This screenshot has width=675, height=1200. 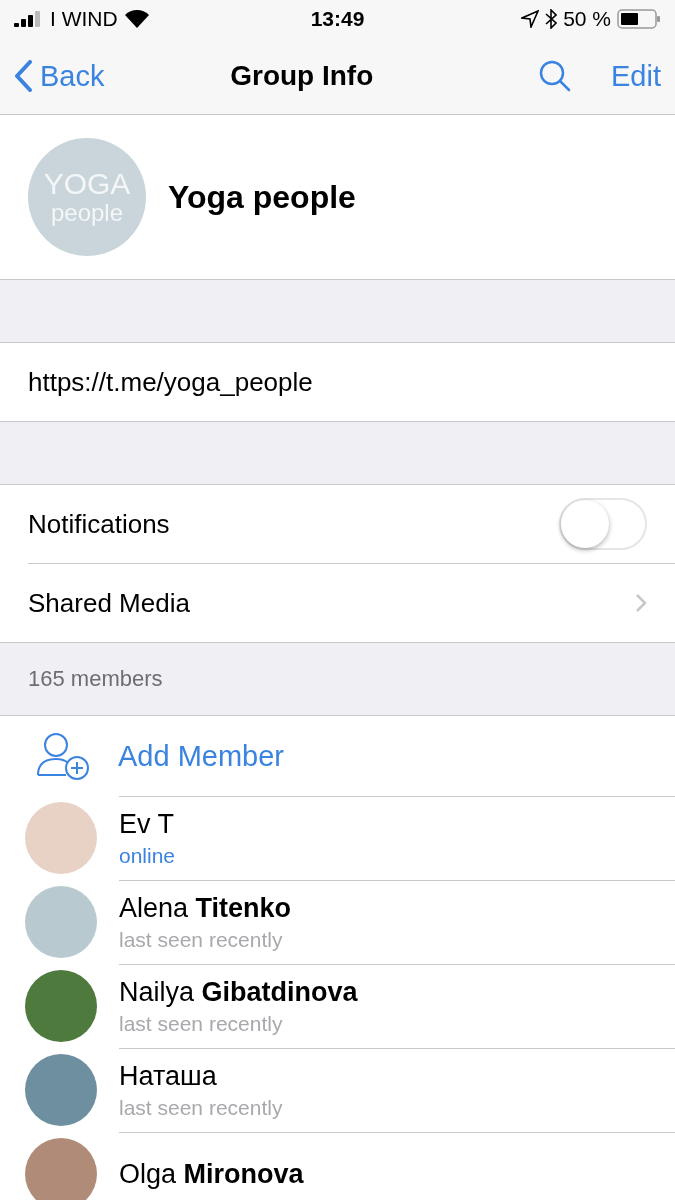 I want to click on group-name: Yoga people, so click(x=262, y=197).